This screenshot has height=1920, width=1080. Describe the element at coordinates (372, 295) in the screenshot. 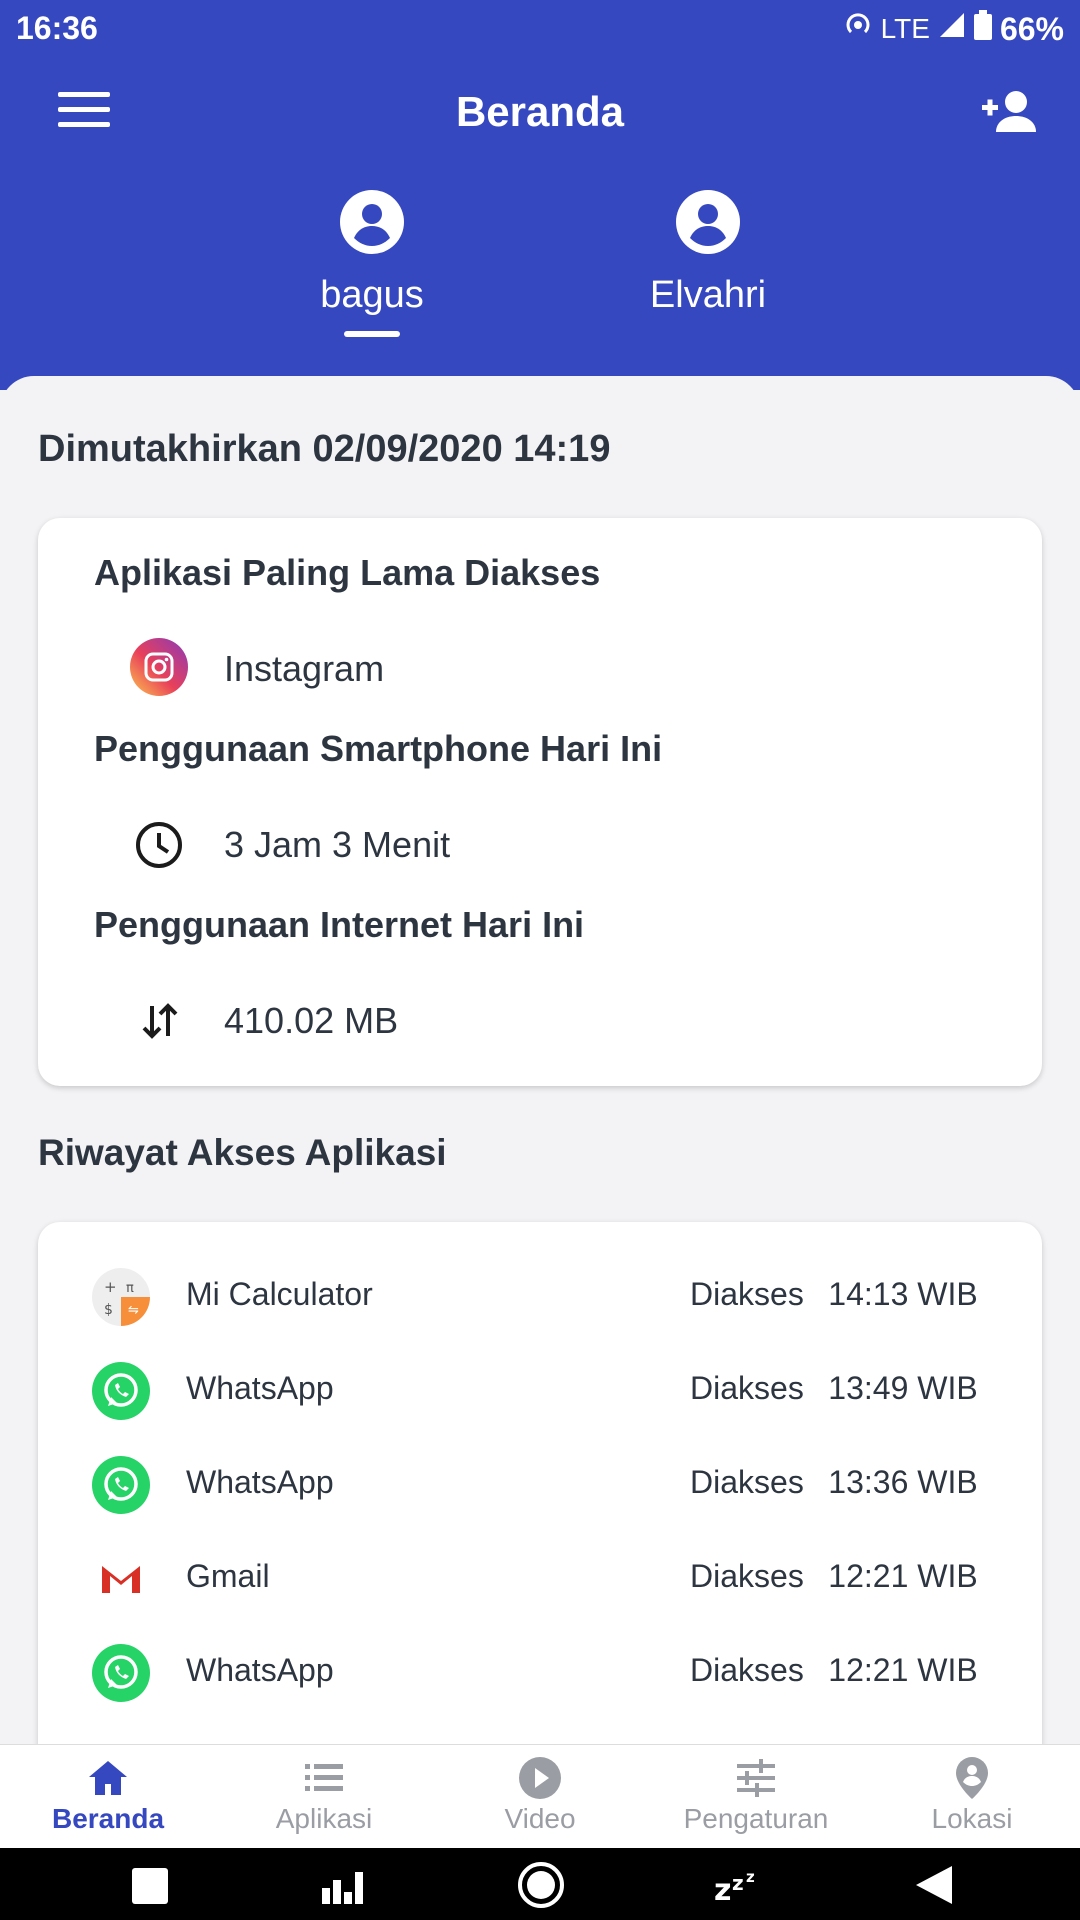

I see `profile-name: bagus` at that location.